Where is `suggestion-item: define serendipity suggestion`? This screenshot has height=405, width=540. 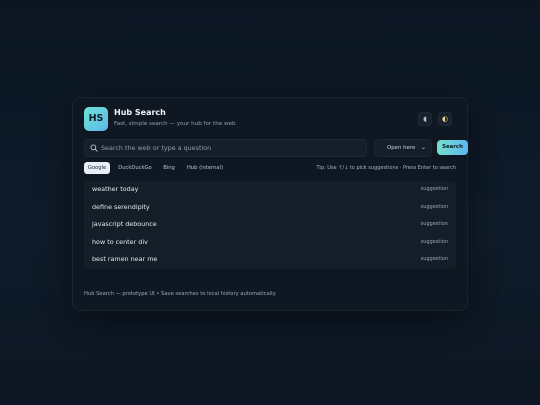
suggestion-item: define serendipity suggestion is located at coordinates (270, 208).